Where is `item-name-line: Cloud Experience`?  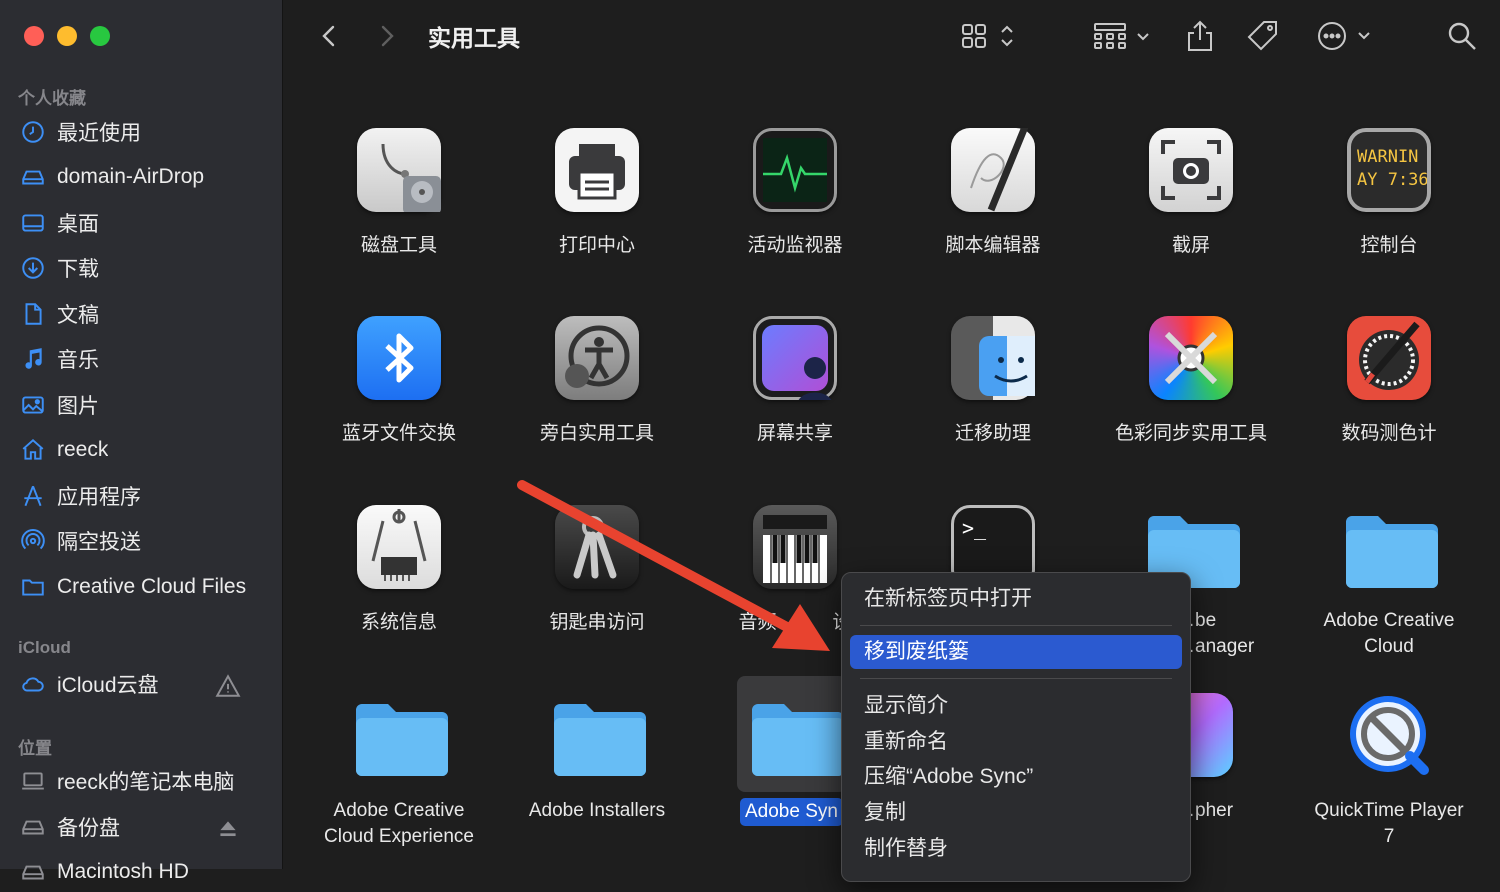 item-name-line: Cloud Experience is located at coordinates (399, 836).